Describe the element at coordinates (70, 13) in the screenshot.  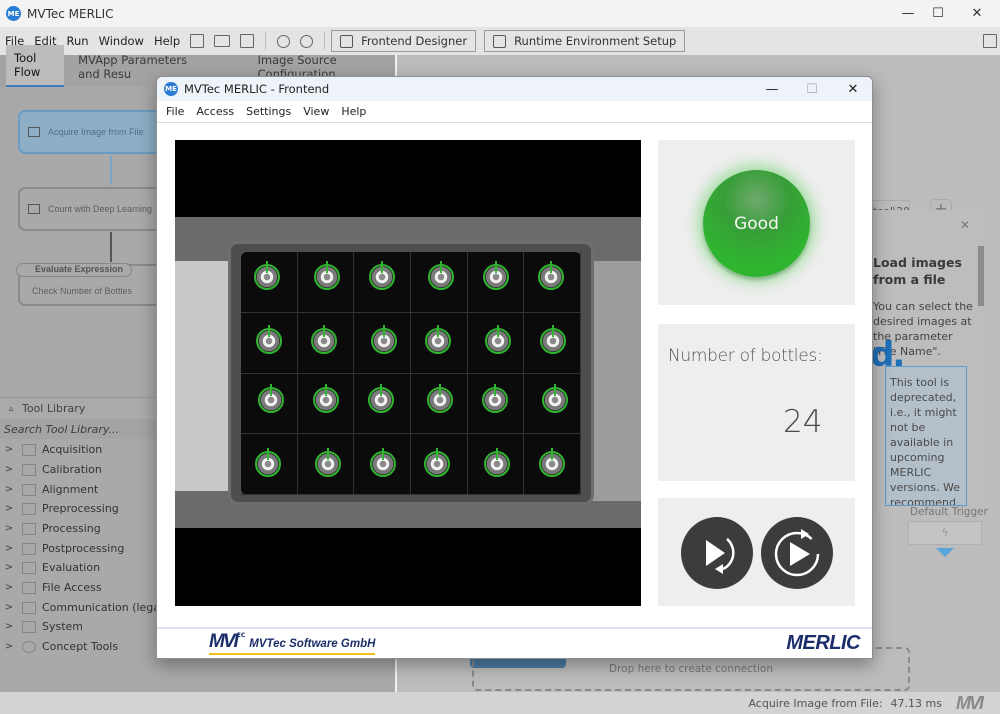
I see `window-title: MVTec MERLIC` at that location.